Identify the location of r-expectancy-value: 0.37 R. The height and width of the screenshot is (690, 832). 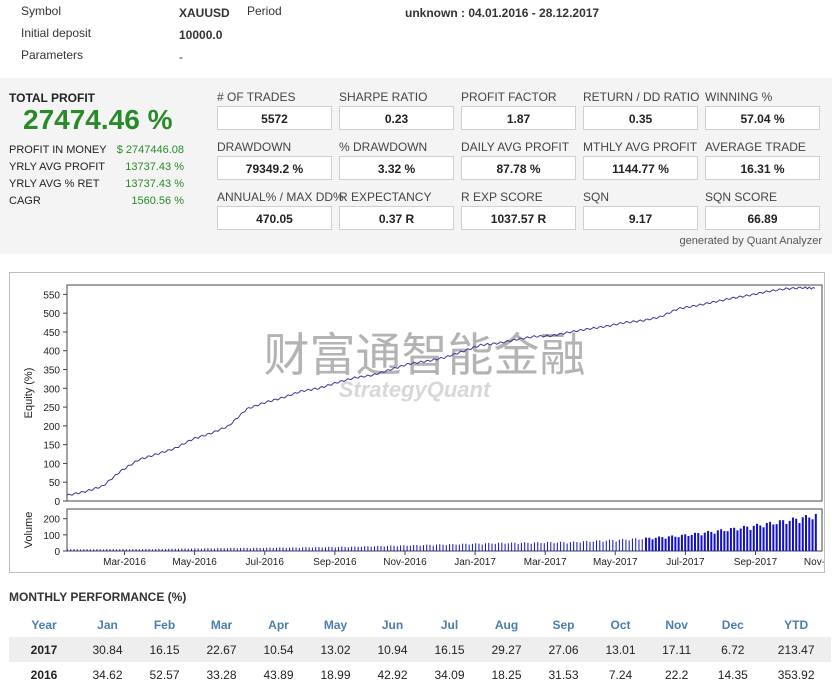
(396, 218).